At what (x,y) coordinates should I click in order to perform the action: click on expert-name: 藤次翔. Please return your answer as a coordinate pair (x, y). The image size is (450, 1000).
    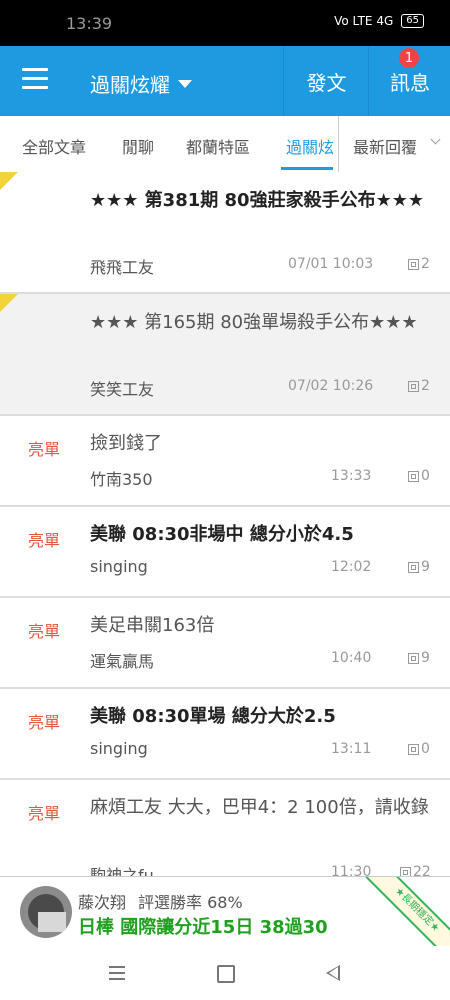
    Looking at the image, I should click on (102, 902).